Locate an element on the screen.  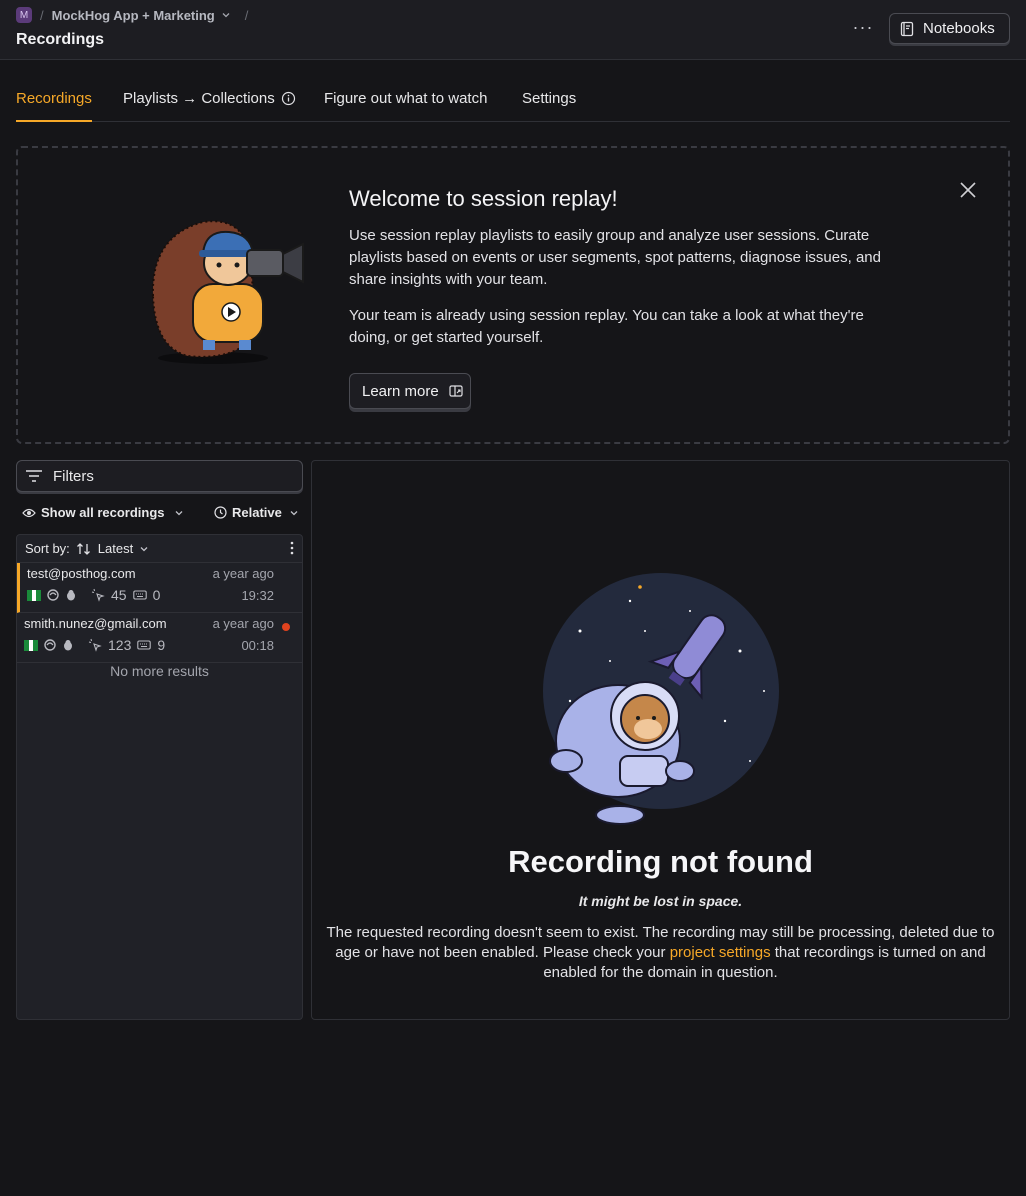
project-switcher: MockHog App + Marketing is located at coordinates (141, 15).